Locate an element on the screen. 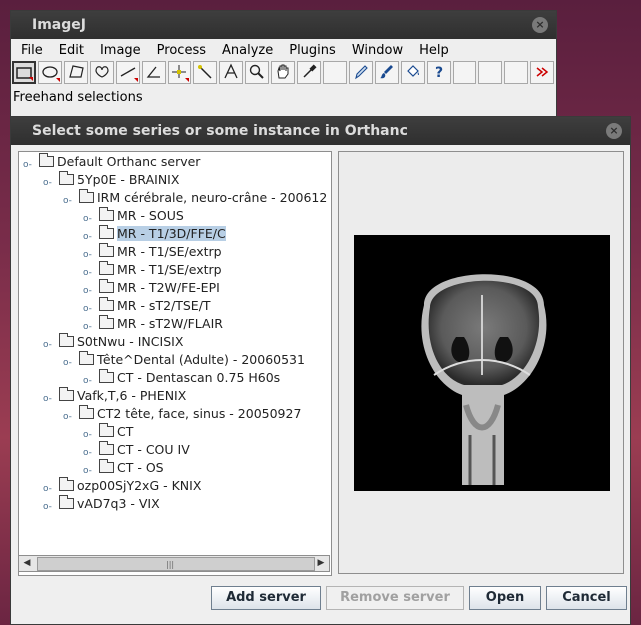 Image resolution: width=641 pixels, height=625 pixels. pencil-icon is located at coordinates (360, 72).